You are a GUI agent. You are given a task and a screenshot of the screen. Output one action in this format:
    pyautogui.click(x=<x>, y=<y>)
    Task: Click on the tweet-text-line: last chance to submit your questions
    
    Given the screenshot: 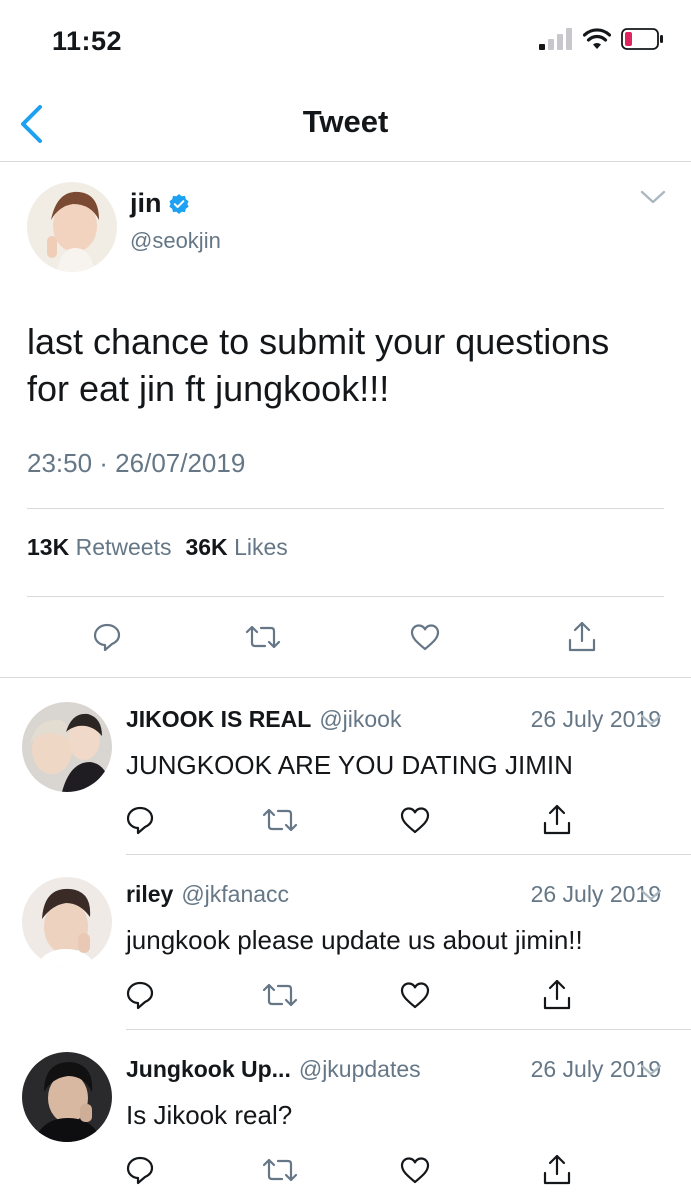 What is the action you would take?
    pyautogui.click(x=318, y=341)
    